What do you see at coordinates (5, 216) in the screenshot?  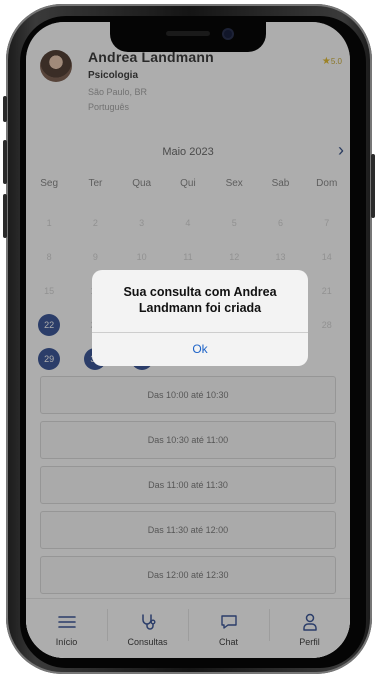 I see `volume-down-button` at bounding box center [5, 216].